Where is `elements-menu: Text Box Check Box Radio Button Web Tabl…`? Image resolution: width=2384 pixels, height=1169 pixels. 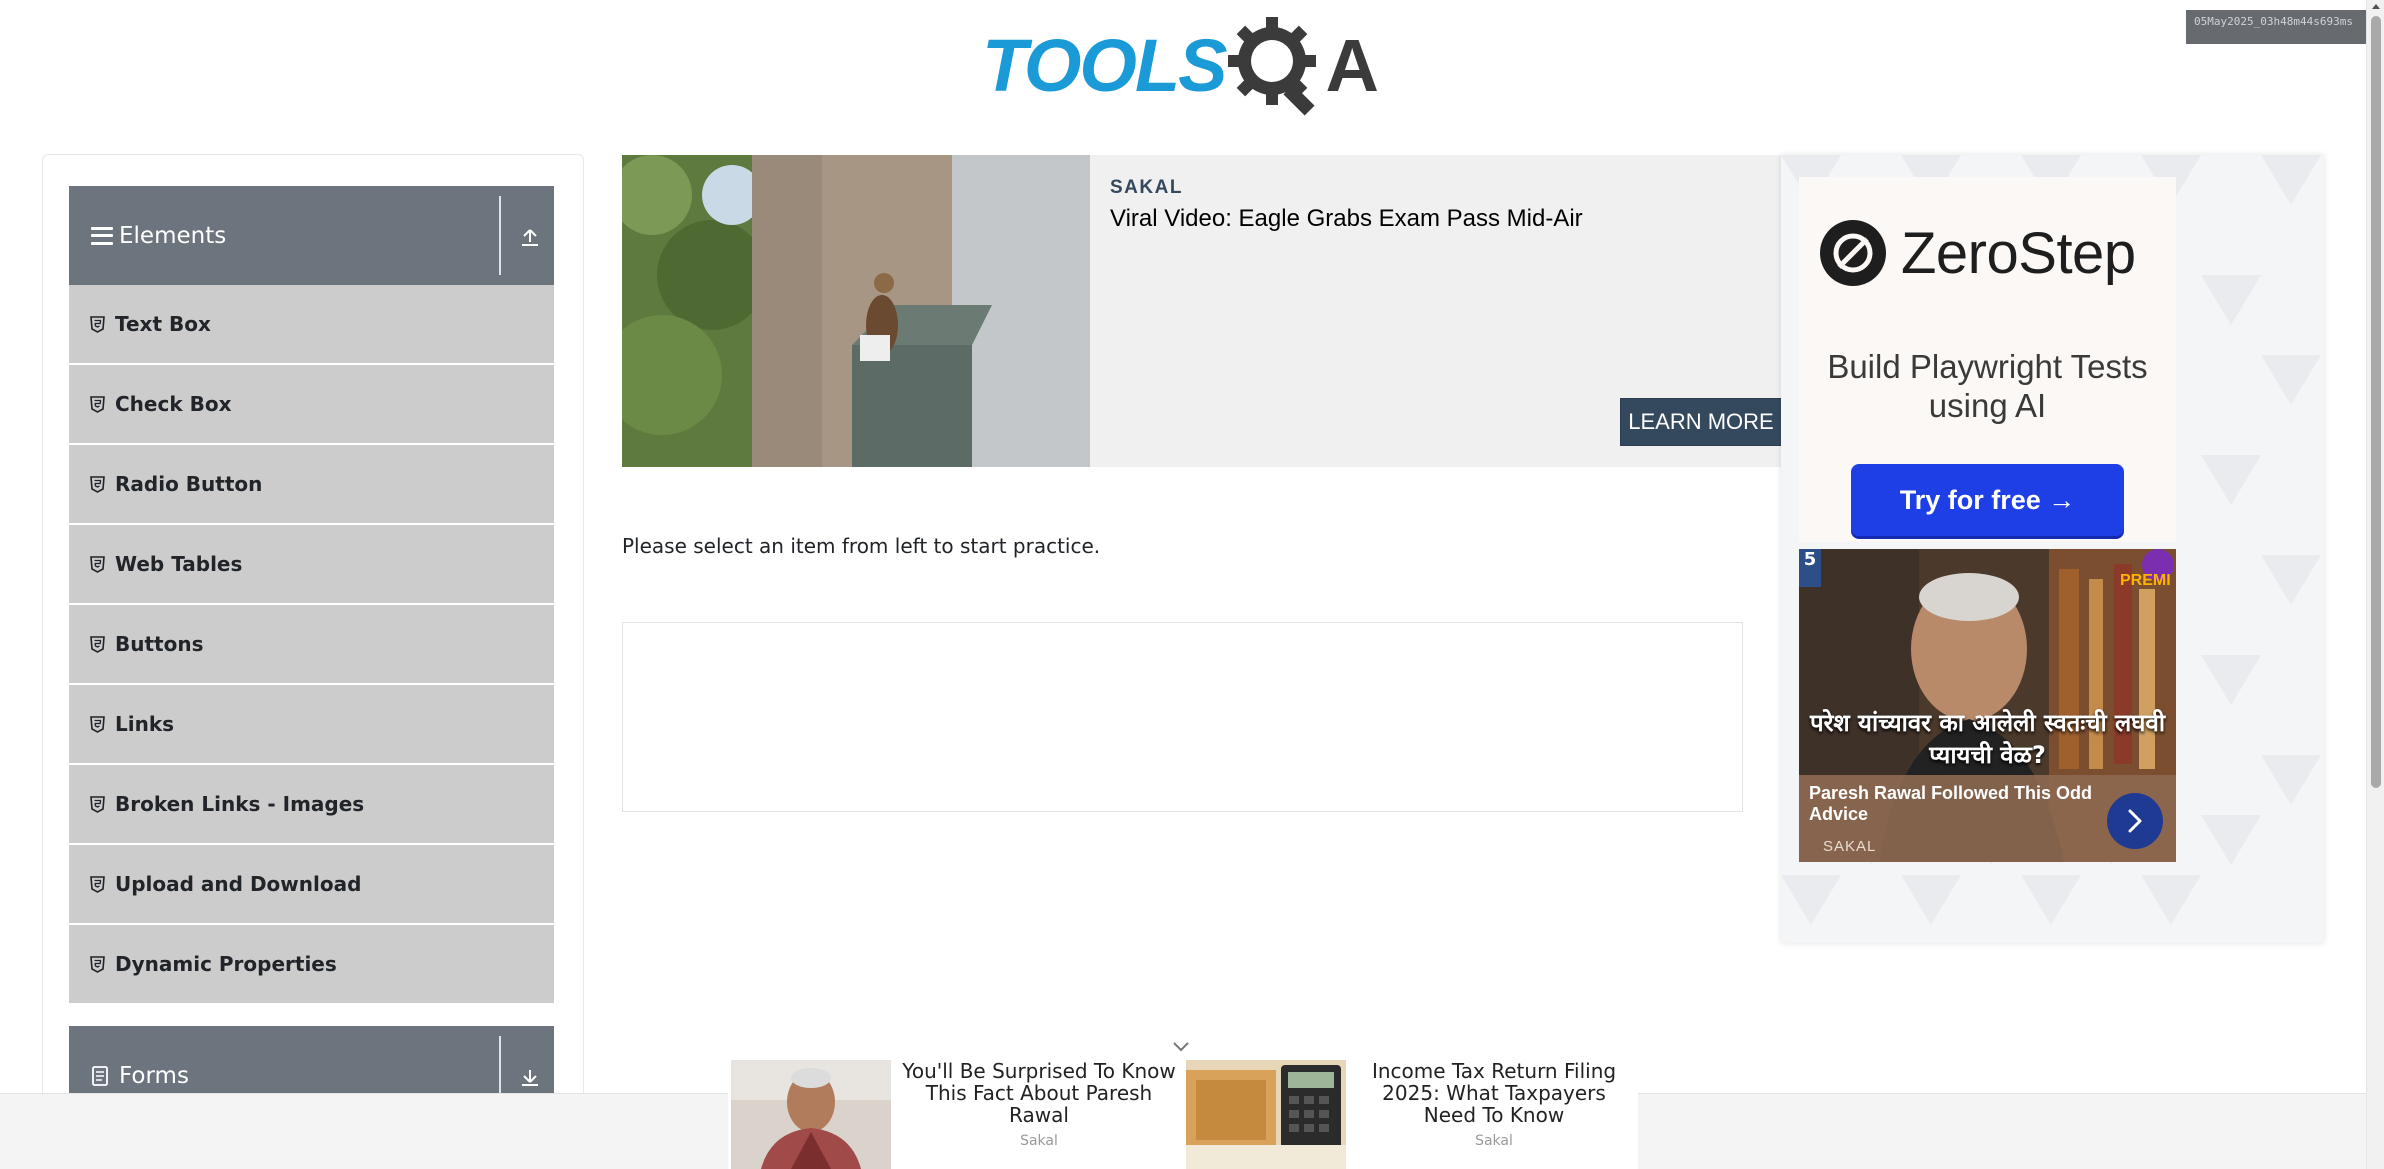
elements-menu: Text Box Check Box Radio Button Web Tabl… is located at coordinates (311, 645).